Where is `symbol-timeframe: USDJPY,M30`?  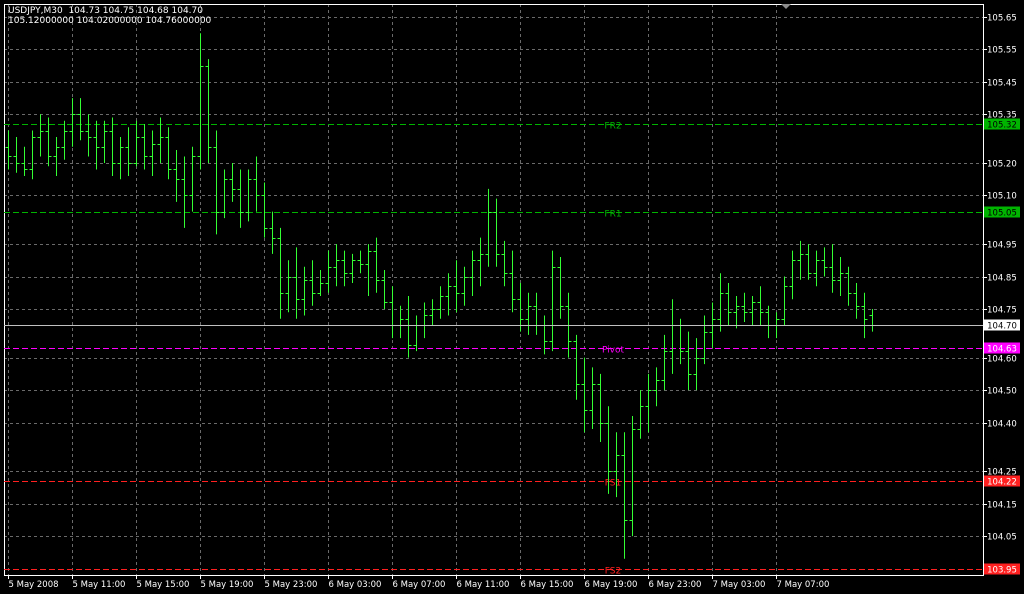
symbol-timeframe: USDJPY,M30 is located at coordinates (35, 11).